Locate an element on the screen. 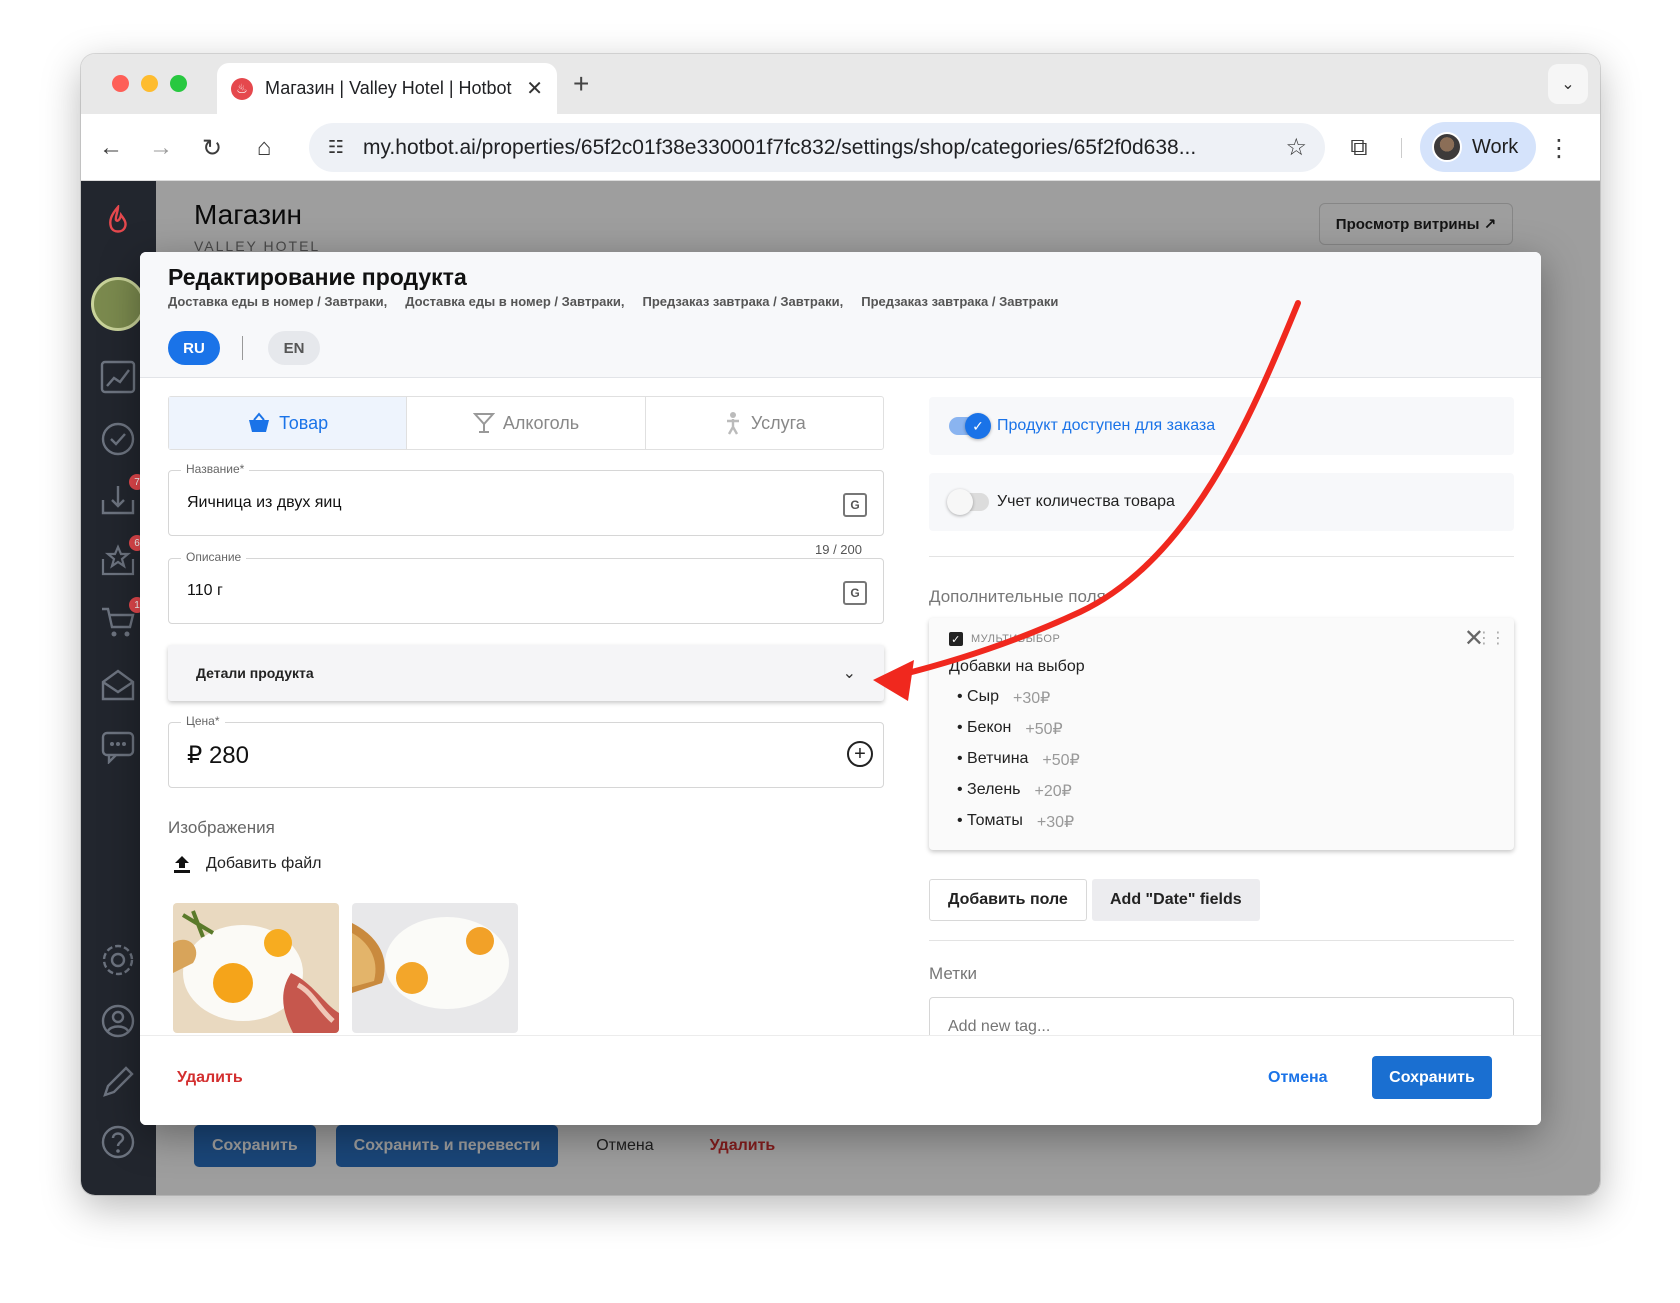 This screenshot has width=1680, height=1303. name-field: Название* Яичница из двух яиц G is located at coordinates (526, 499).